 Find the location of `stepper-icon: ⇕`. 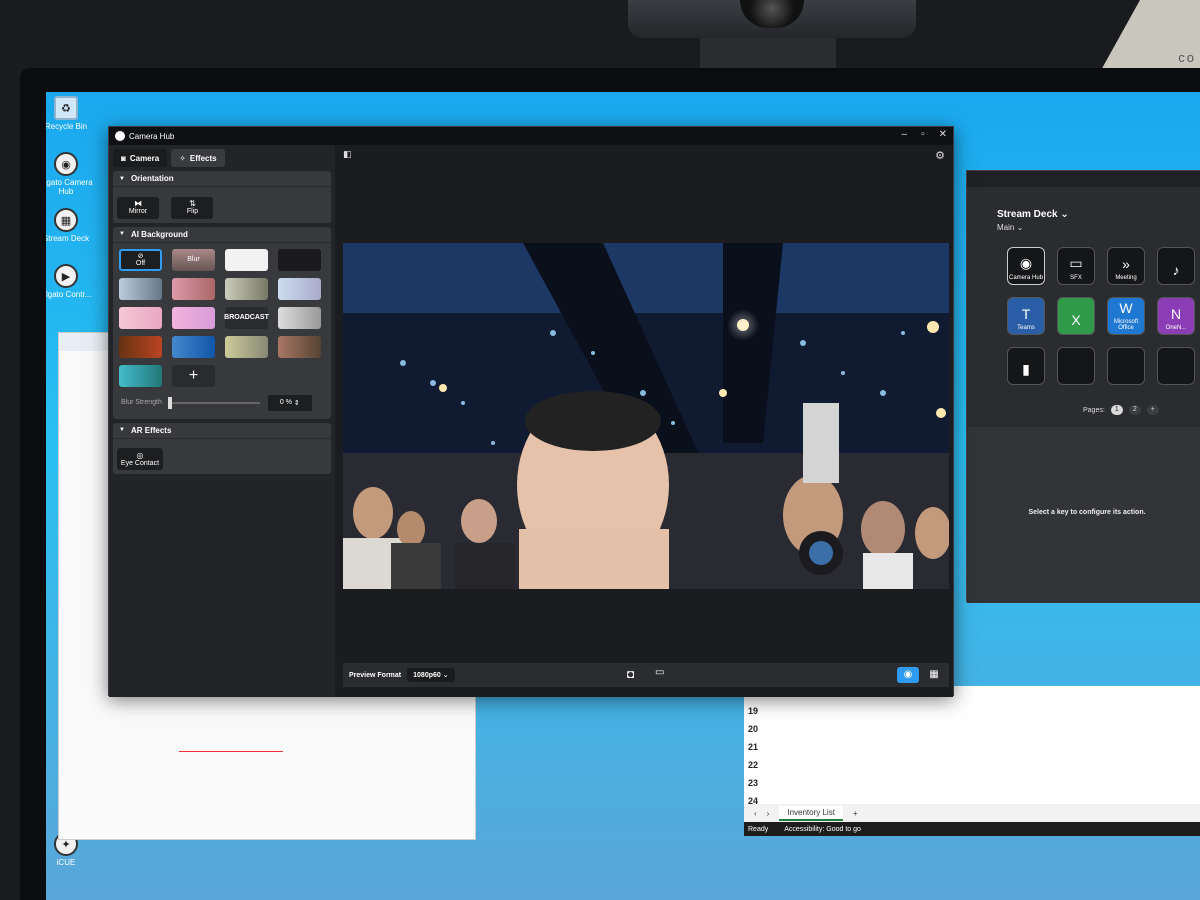

stepper-icon: ⇕ is located at coordinates (297, 403).